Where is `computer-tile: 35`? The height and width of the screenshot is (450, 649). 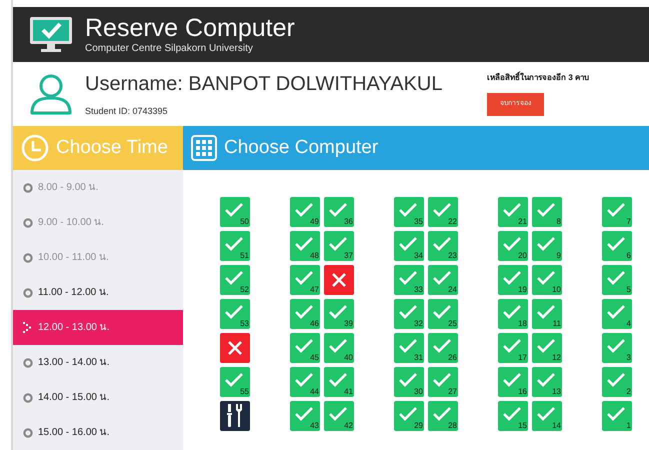
computer-tile: 35 is located at coordinates (409, 212).